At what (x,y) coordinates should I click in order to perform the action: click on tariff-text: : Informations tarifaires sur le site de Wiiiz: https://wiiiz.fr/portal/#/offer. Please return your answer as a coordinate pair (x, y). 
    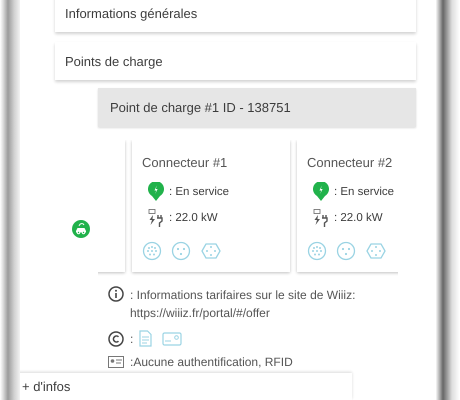
    Looking at the image, I should click on (243, 304).